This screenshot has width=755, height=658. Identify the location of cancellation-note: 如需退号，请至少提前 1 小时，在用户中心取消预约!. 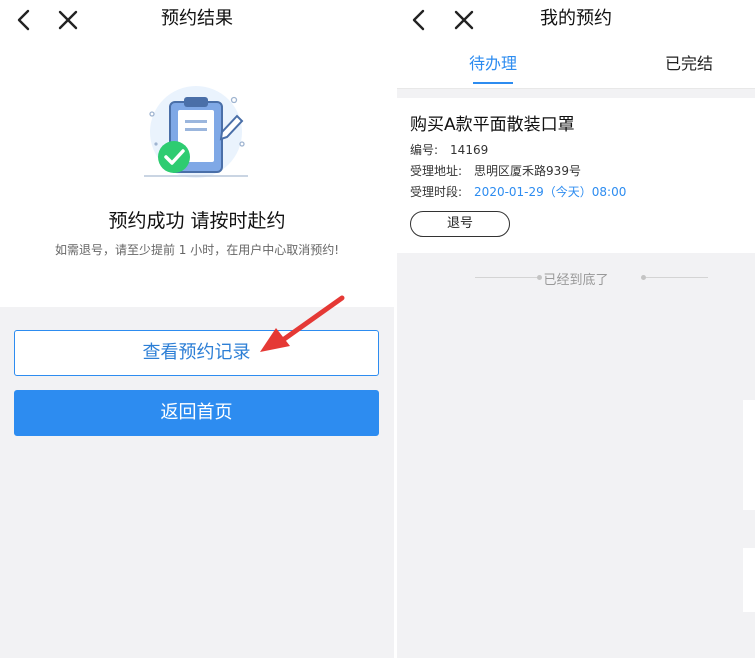
(197, 250).